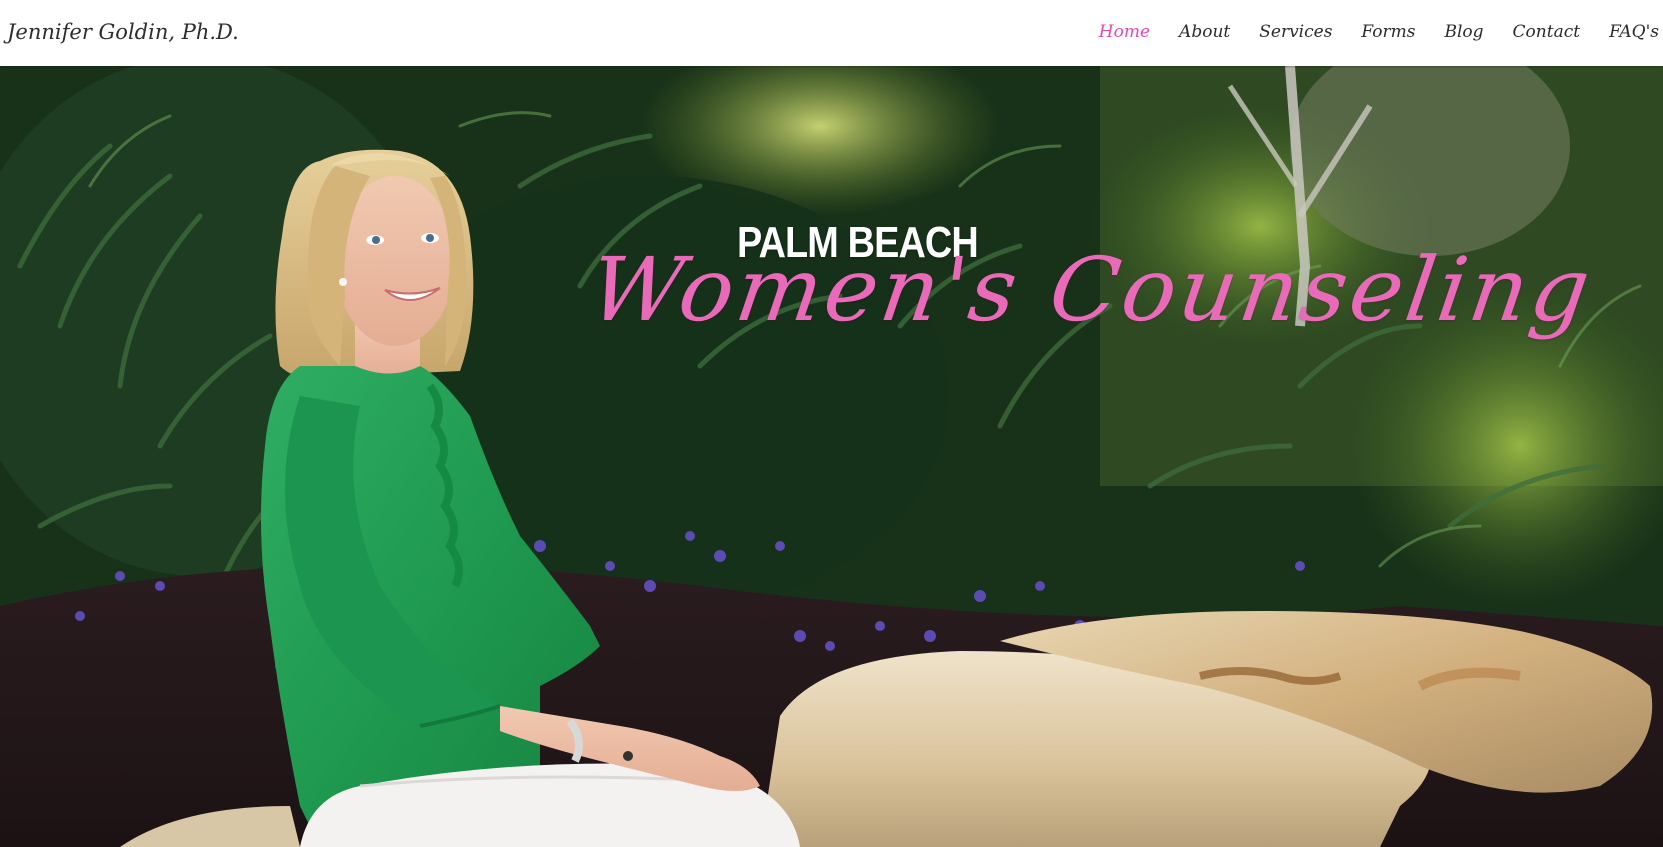  I want to click on nav-forms: Forms, so click(1388, 32).